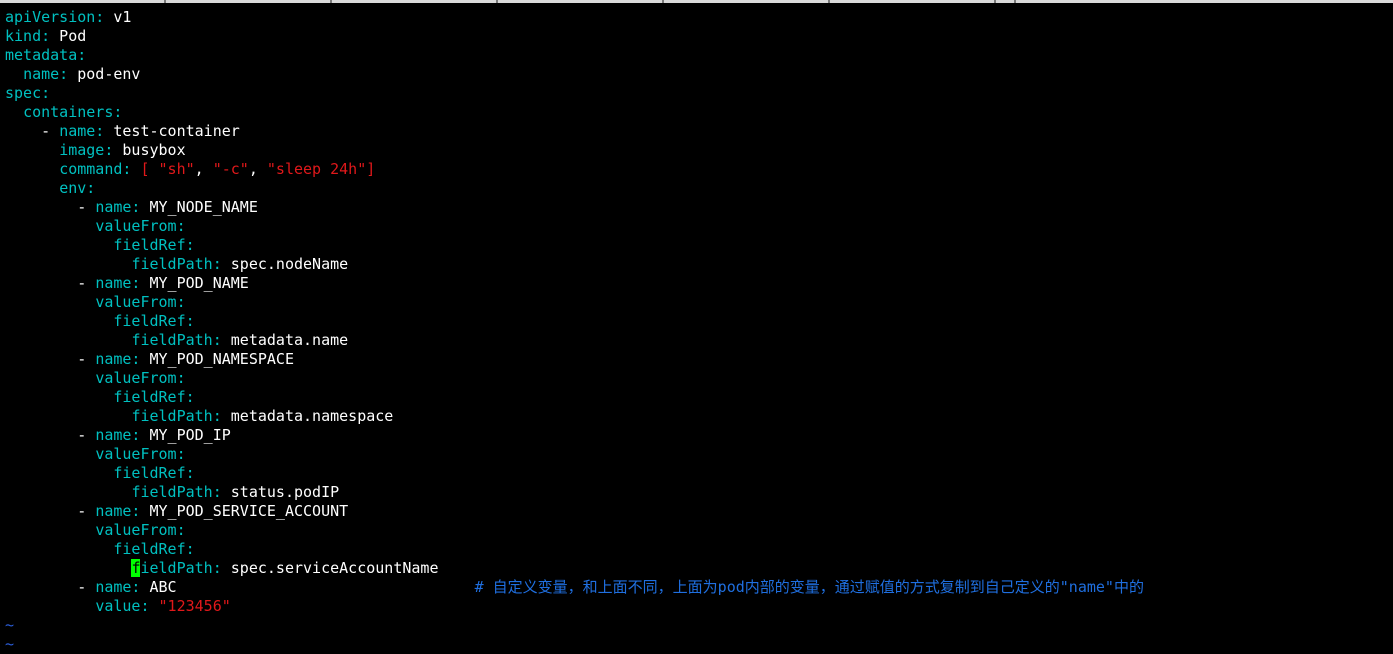 This screenshot has height=654, width=1393. I want to click on code-line: fieldPath: spec.nodeName, so click(699, 264).